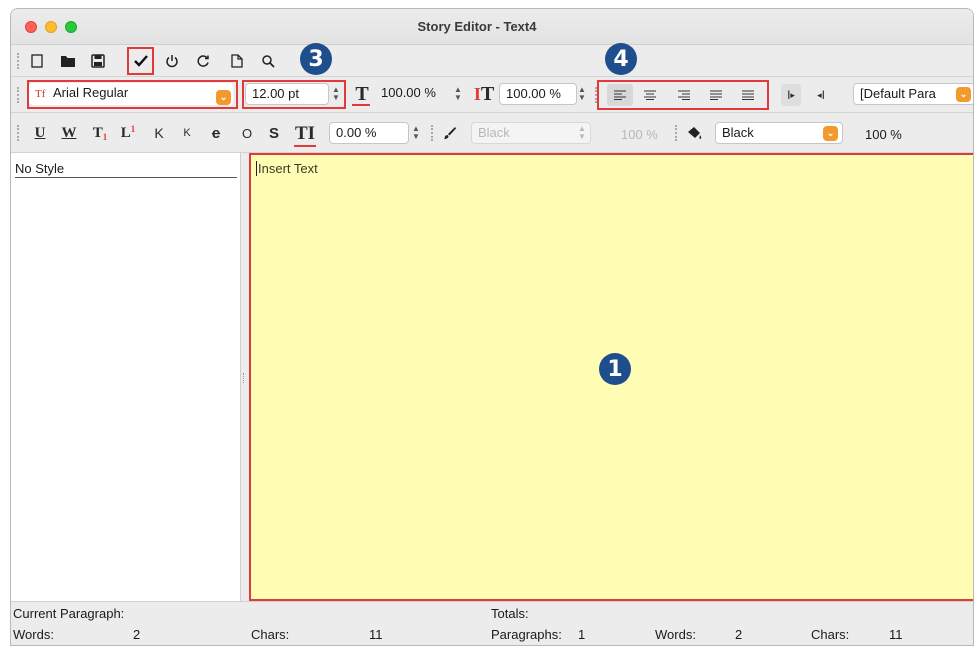  What do you see at coordinates (639, 134) in the screenshot?
I see `stroke-opacity-value: 100 %` at bounding box center [639, 134].